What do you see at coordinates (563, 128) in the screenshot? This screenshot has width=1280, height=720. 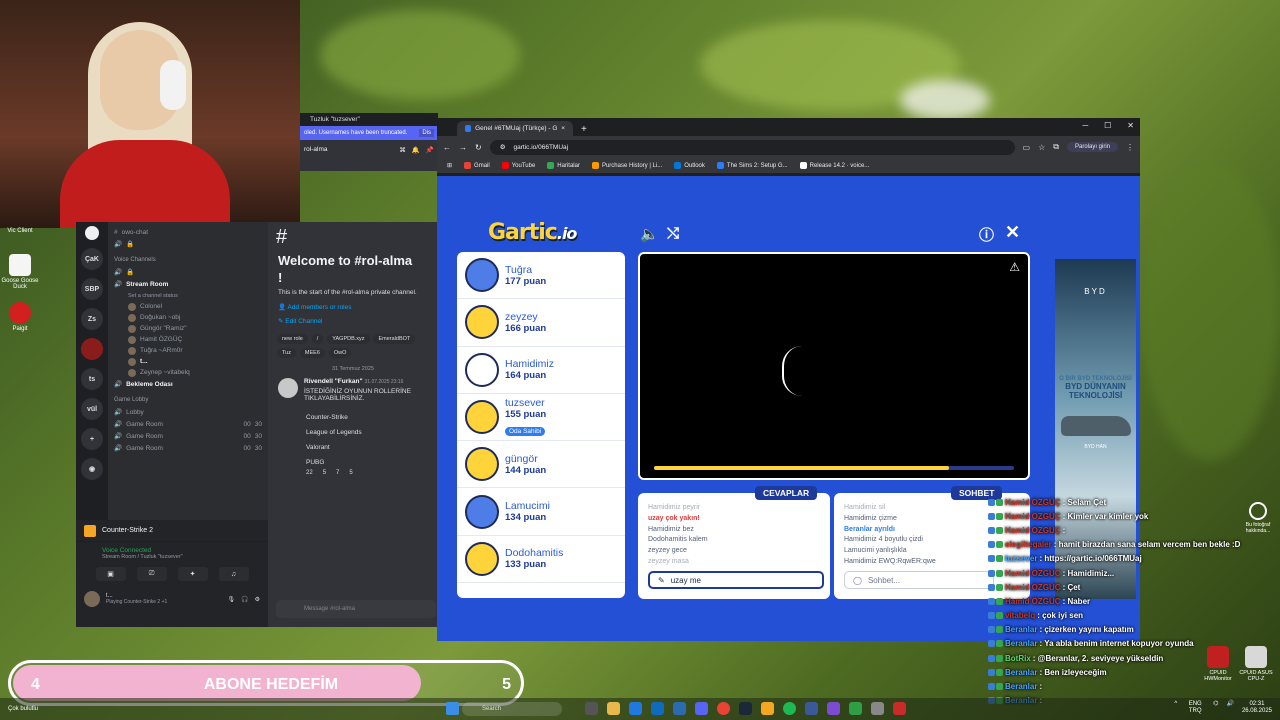 I see `close-tab-icon: ×` at bounding box center [563, 128].